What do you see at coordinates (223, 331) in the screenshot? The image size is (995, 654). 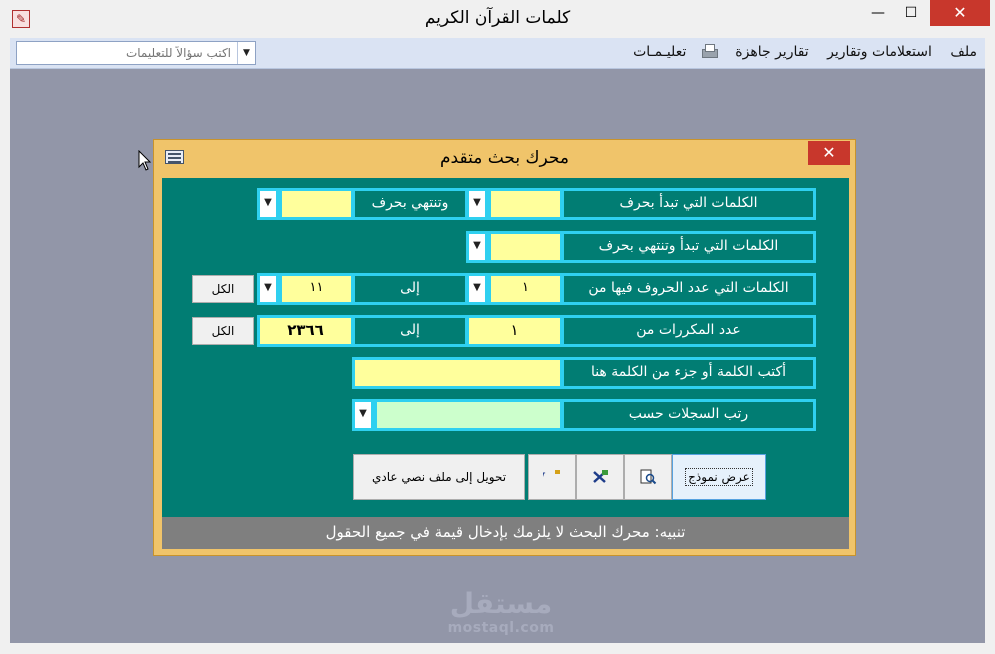 I see `repeat-all-button: الكل` at bounding box center [223, 331].